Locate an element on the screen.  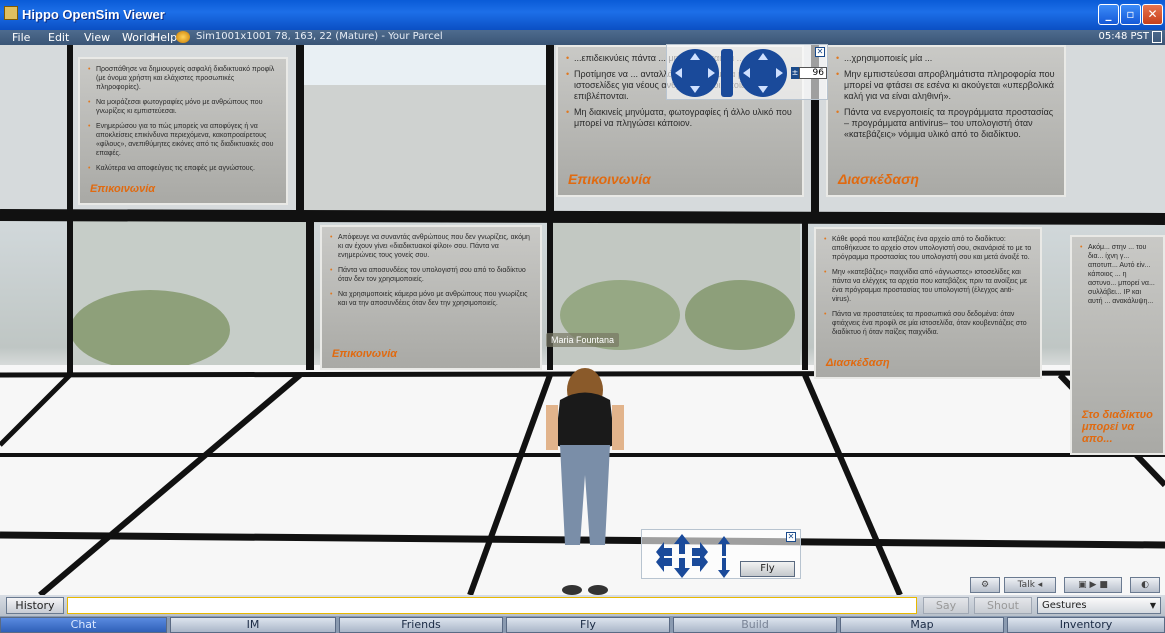
camera-controls: ✕ ± 96 is located at coordinates (747, 72).